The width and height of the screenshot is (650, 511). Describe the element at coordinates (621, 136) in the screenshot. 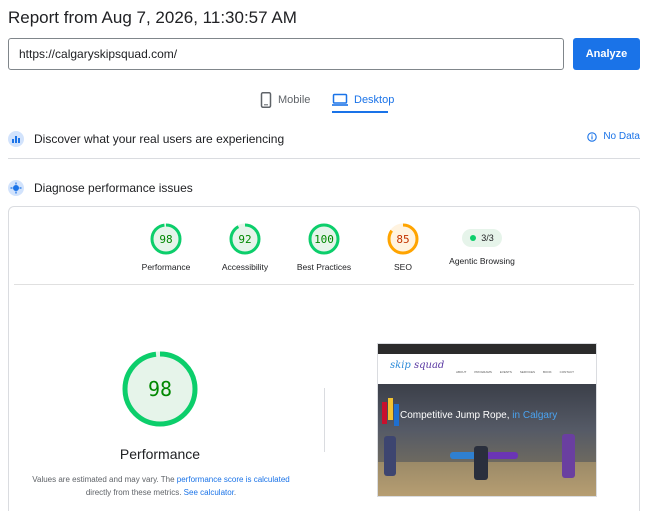

I see `no-data-text: No Data` at that location.